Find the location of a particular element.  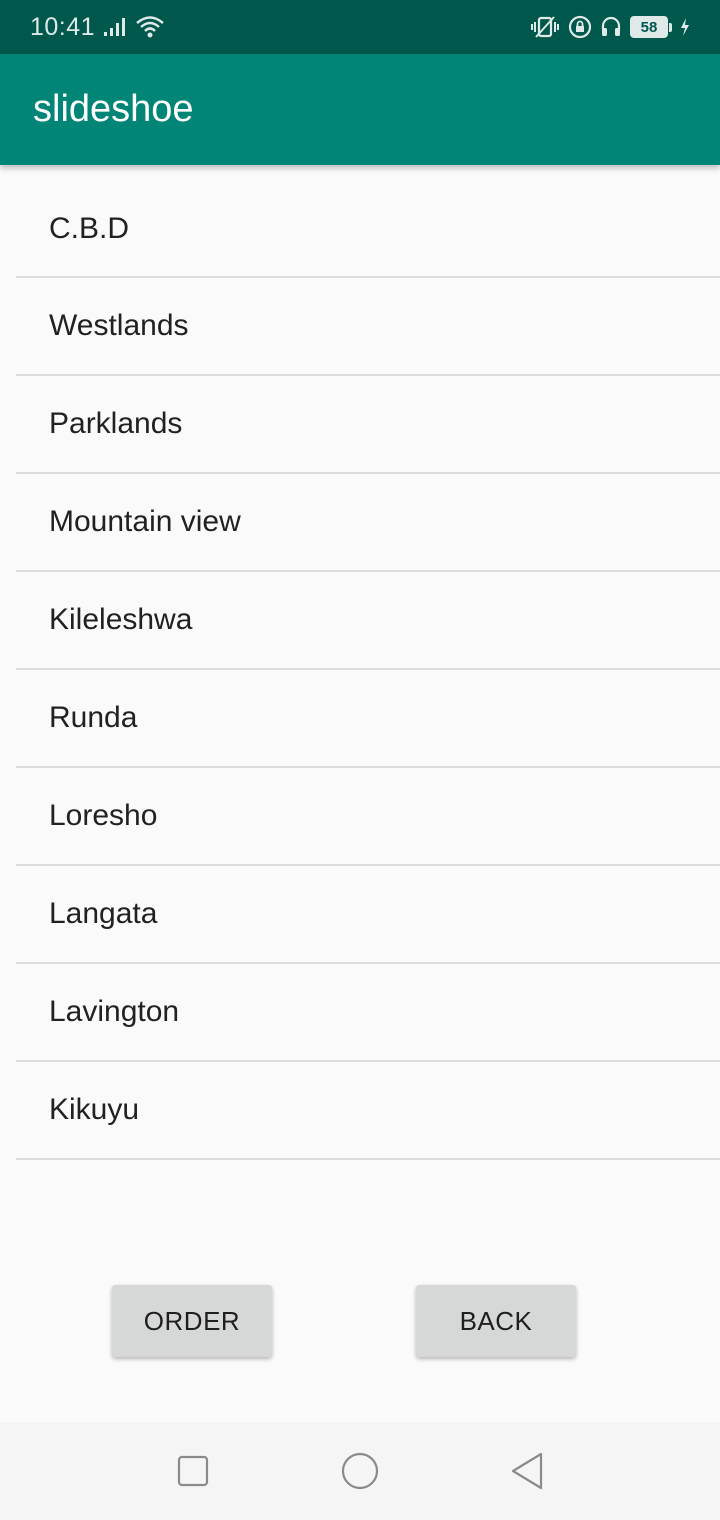

list-item: Kileleshwa is located at coordinates (368, 621).